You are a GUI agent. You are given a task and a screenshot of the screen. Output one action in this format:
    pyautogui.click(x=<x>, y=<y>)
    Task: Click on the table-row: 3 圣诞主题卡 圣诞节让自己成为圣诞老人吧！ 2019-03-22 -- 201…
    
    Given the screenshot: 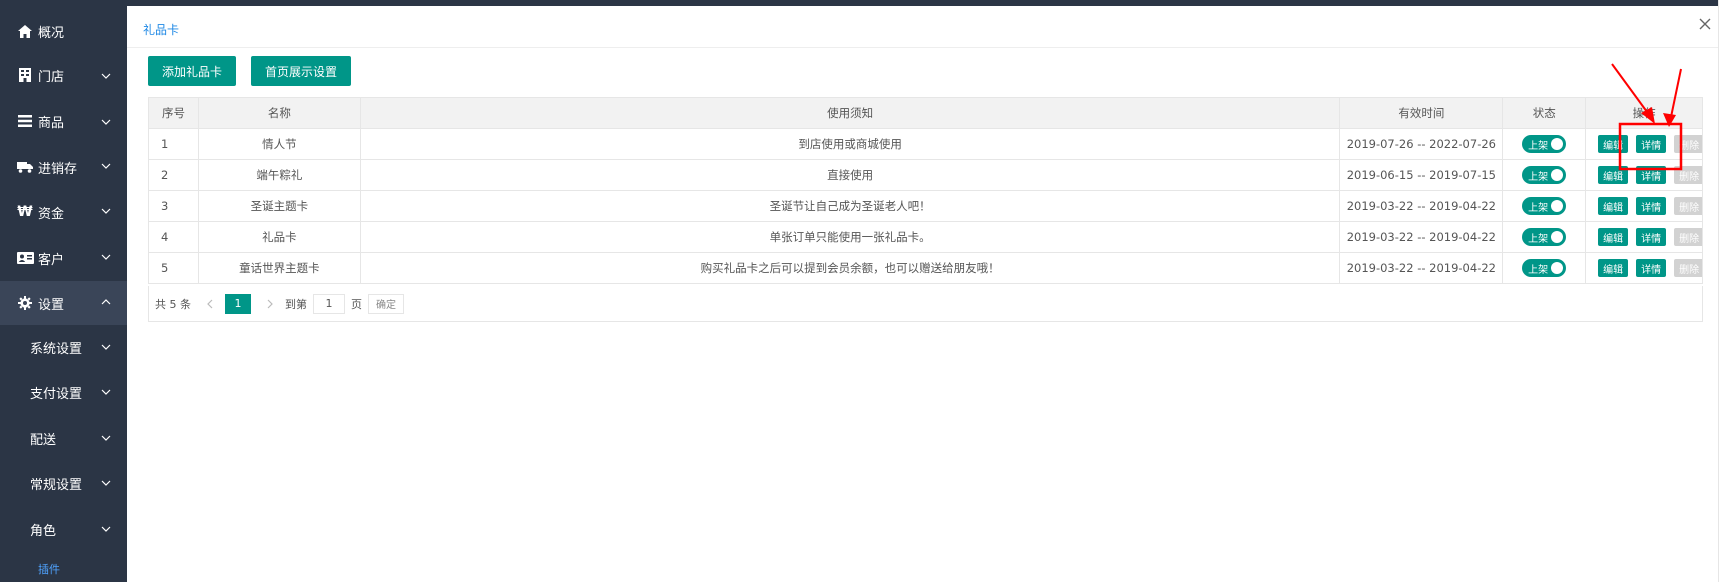 What is the action you would take?
    pyautogui.click(x=925, y=206)
    